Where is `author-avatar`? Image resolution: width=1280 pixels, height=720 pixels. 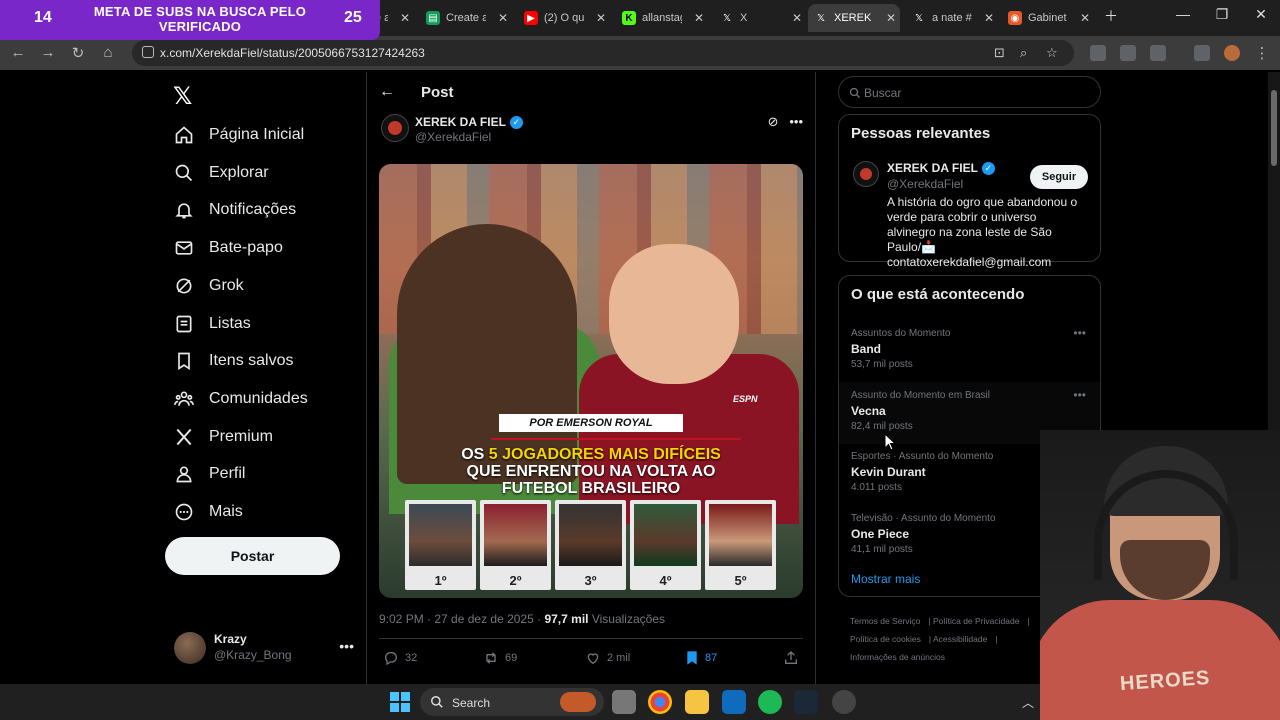
author-avatar is located at coordinates (395, 128).